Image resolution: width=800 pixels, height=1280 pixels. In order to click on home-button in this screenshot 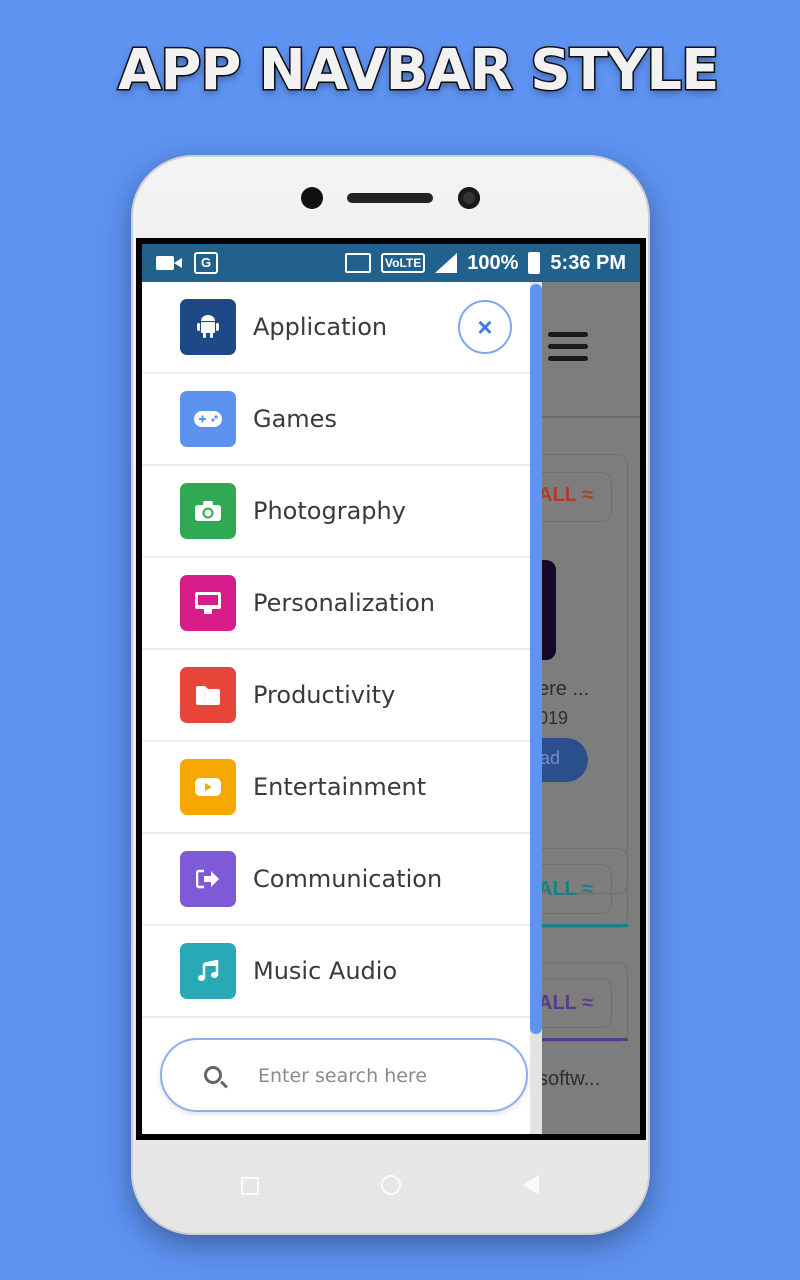, I will do `click(391, 1188)`.